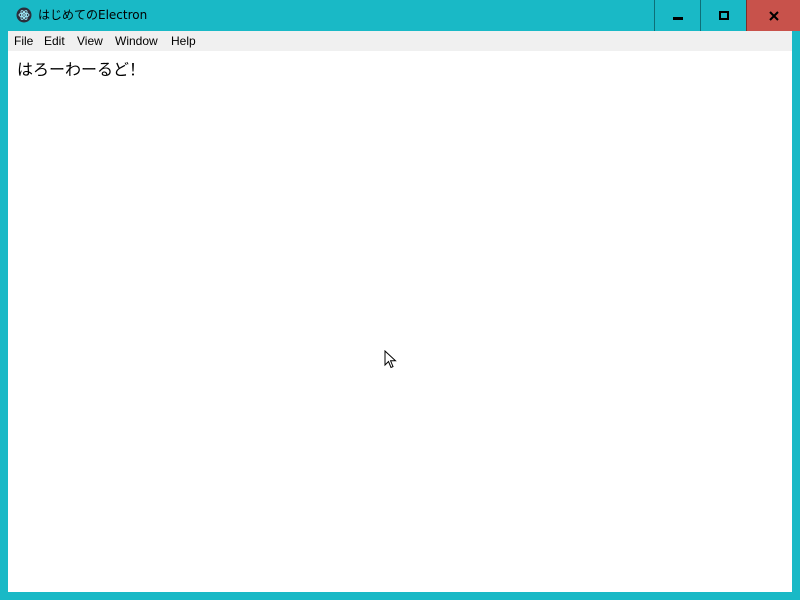 The width and height of the screenshot is (800, 600). I want to click on electron-atom-icon, so click(24, 15).